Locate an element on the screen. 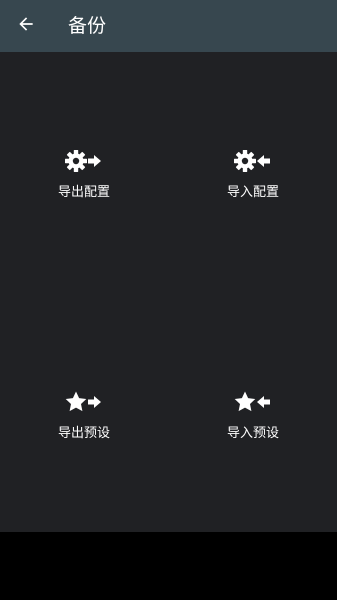 The width and height of the screenshot is (337, 600). back-button is located at coordinates (26, 26).